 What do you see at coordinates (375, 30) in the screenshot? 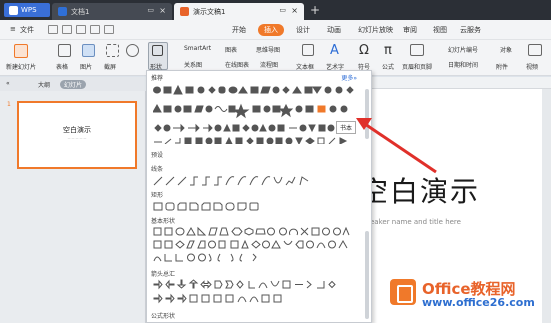
I see `menu-slideshow: 幻灯片放映` at bounding box center [375, 30].